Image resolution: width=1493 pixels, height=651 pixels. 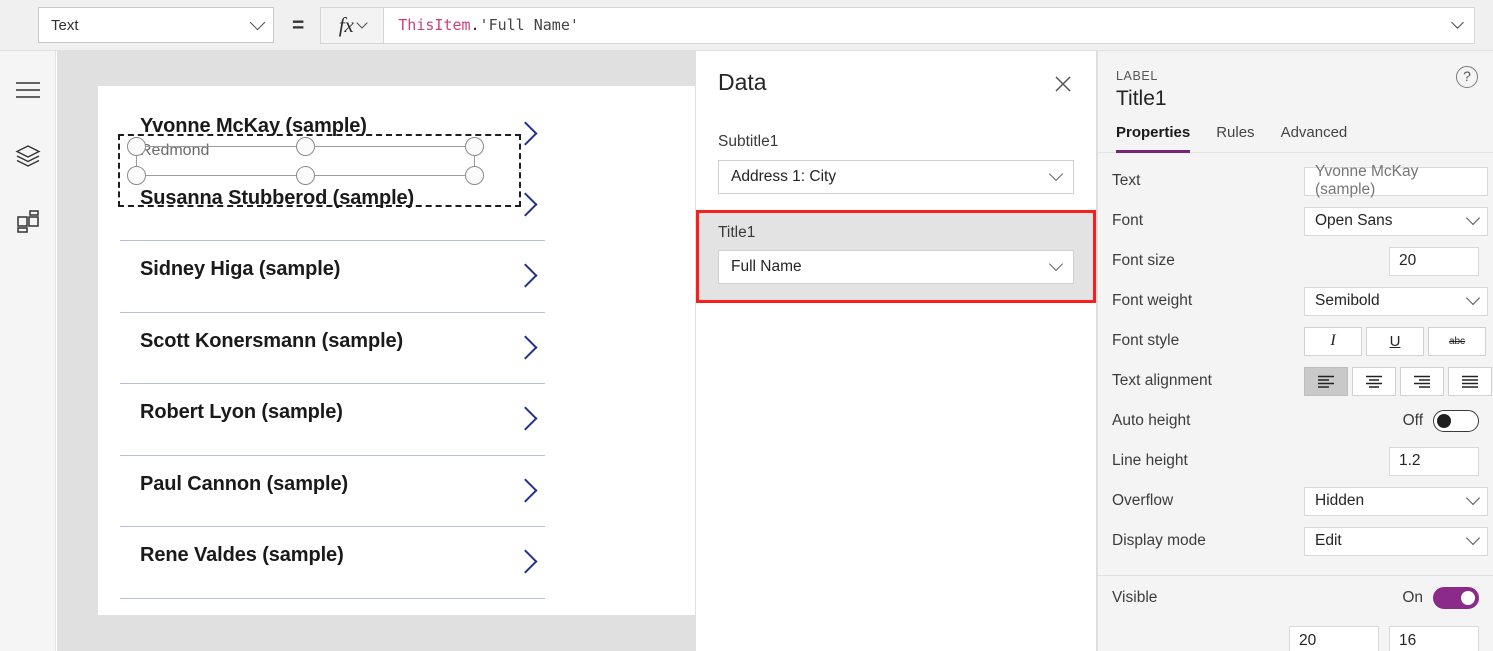 I want to click on auto-height-toggle, so click(x=1456, y=421).